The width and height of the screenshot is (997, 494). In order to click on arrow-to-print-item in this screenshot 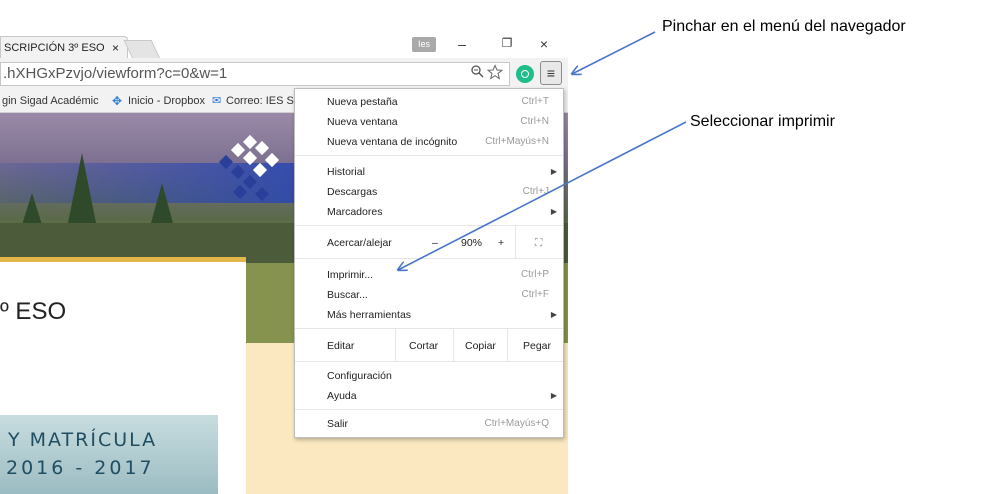, I will do `click(542, 195)`.